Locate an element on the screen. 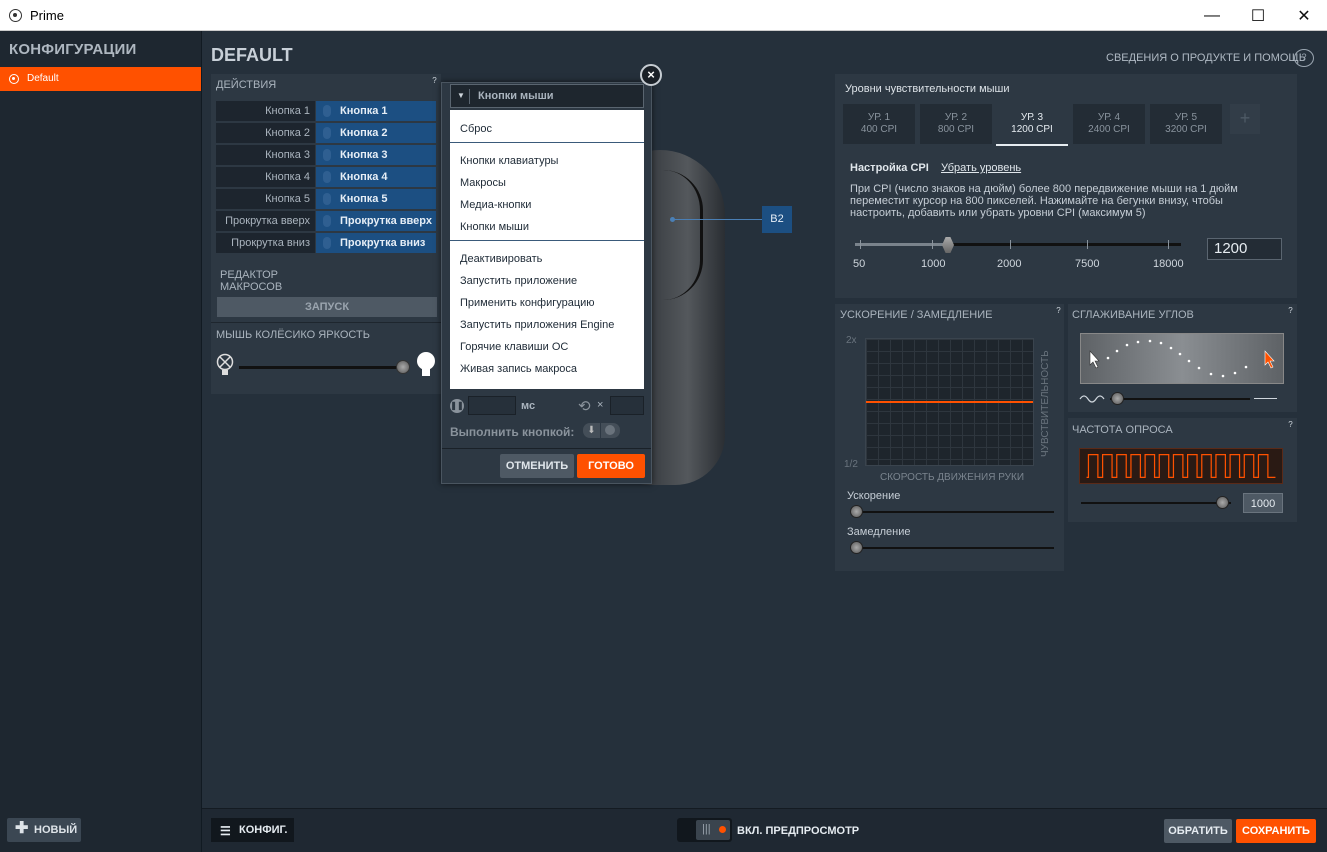 The width and height of the screenshot is (1327, 852). macro-run-button: ЗАПУСК is located at coordinates (327, 307).